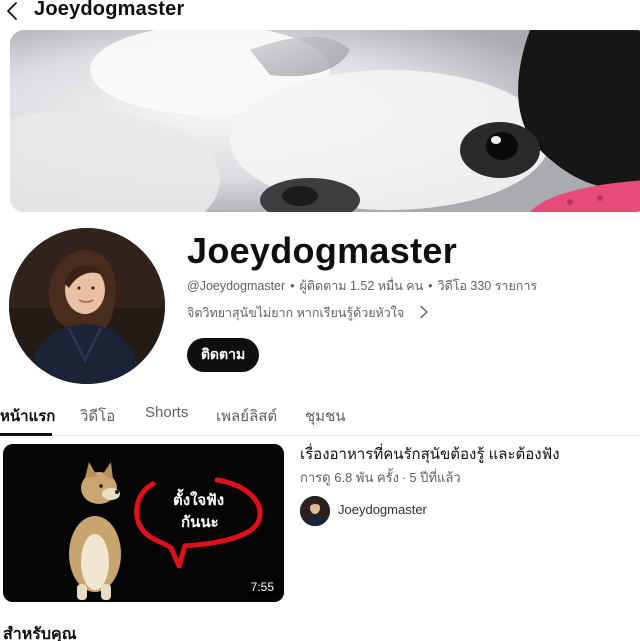 The height and width of the screenshot is (641, 640). I want to click on video-thumbnail: ตั้งใจฟัง กันนะ 7:55, so click(143, 523).